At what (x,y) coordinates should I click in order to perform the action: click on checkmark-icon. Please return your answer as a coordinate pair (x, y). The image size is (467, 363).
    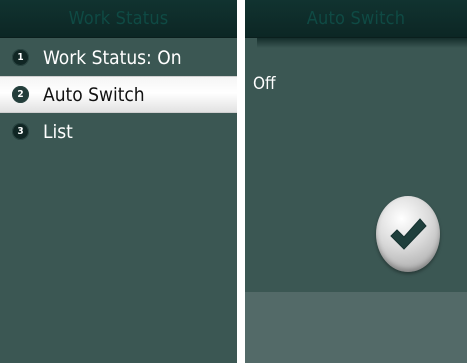
    Looking at the image, I should click on (408, 234).